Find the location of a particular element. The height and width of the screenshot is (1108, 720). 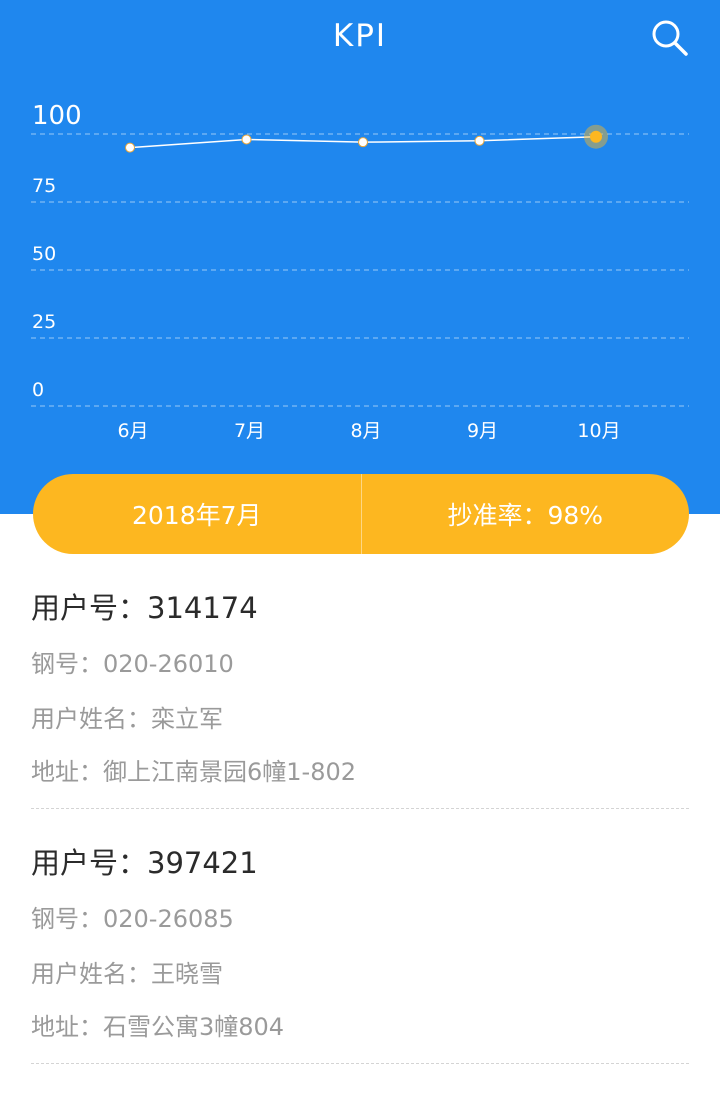

month-selector: 2018年7月 is located at coordinates (197, 514).